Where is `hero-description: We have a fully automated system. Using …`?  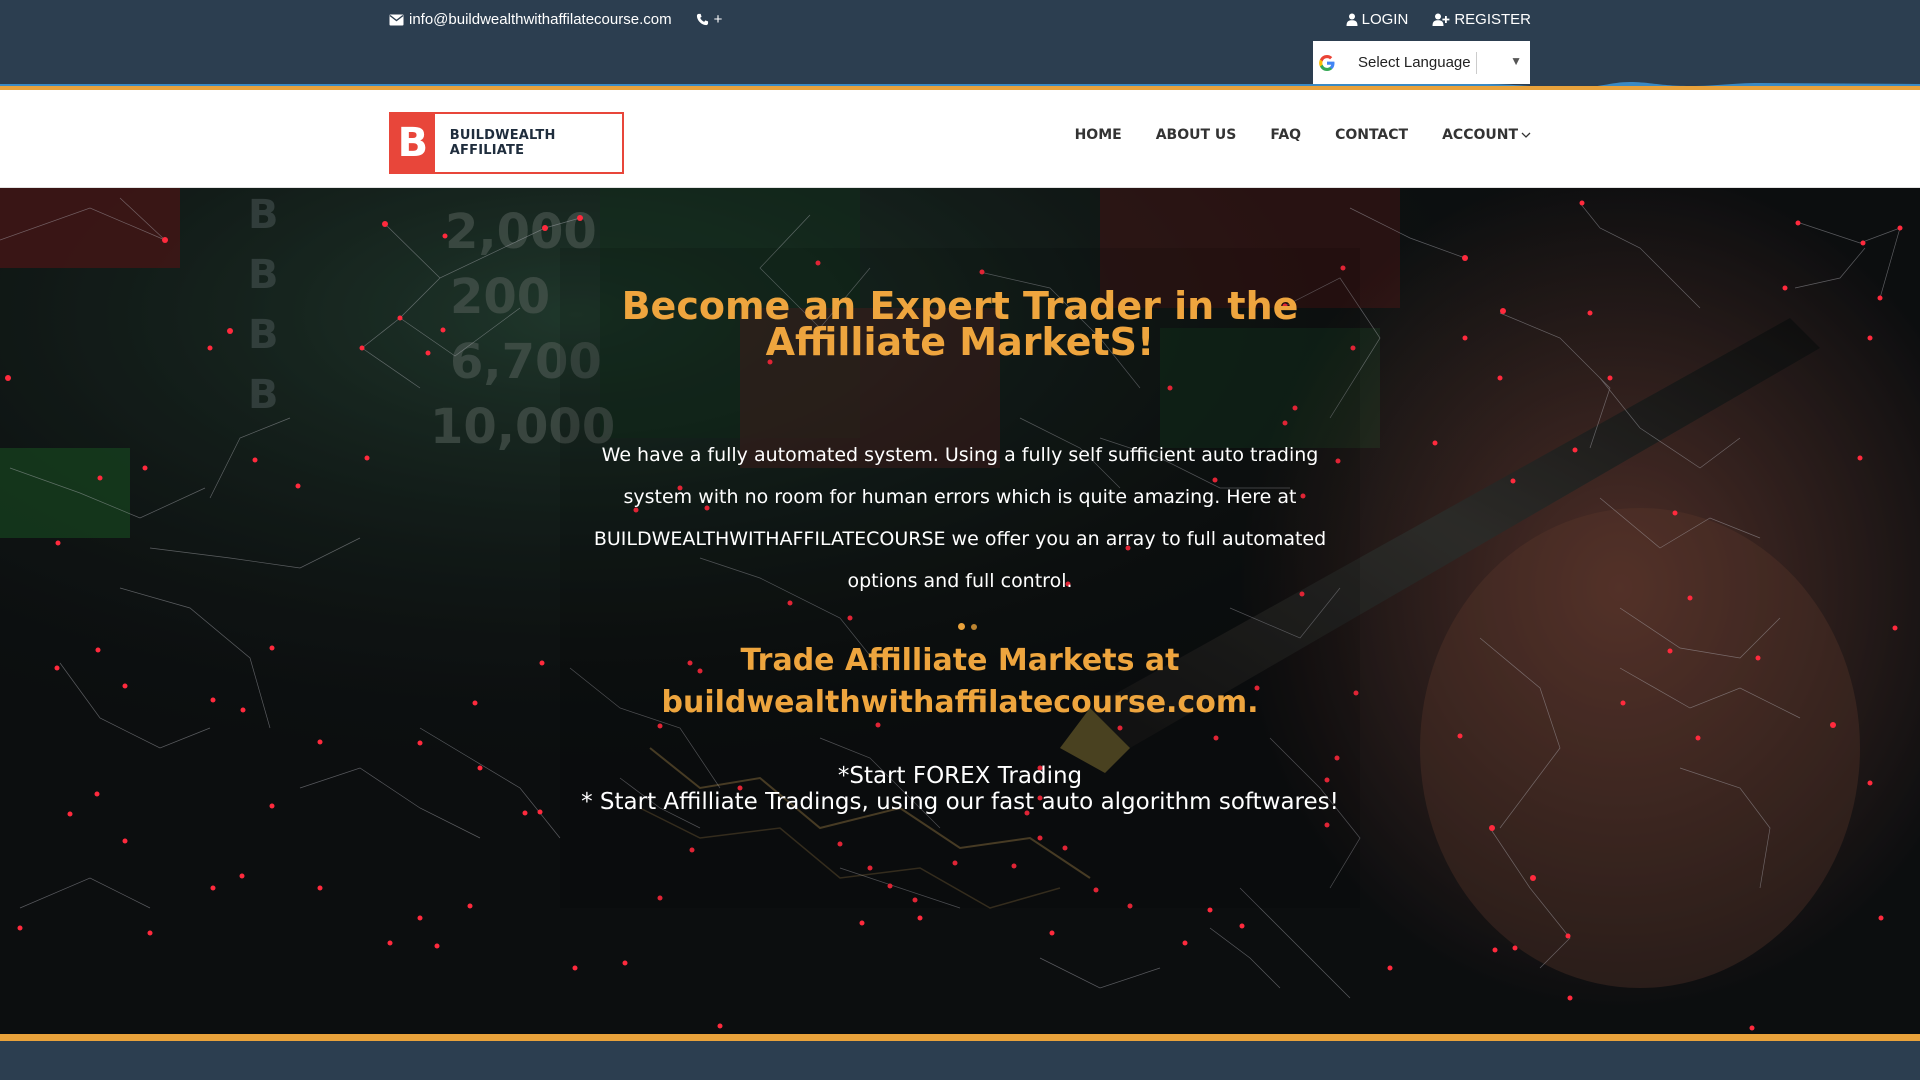
hero-description: We have a fully automated system. Using … is located at coordinates (960, 518).